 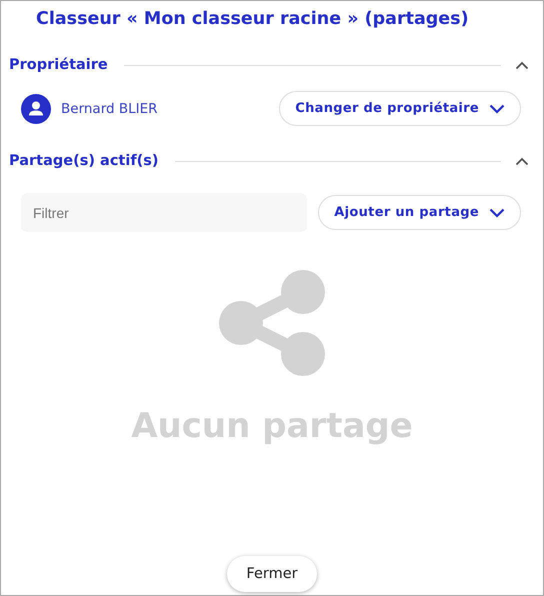 What do you see at coordinates (400, 108) in the screenshot?
I see `change-owner-button: Changer de propriétaire` at bounding box center [400, 108].